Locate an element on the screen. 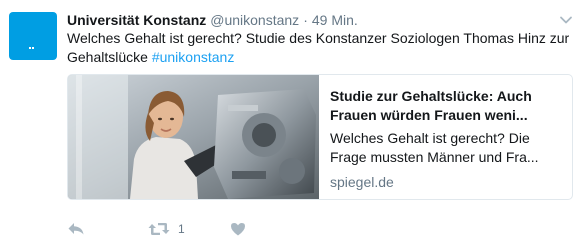 This screenshot has width=581, height=246. reply-icon is located at coordinates (76, 229).